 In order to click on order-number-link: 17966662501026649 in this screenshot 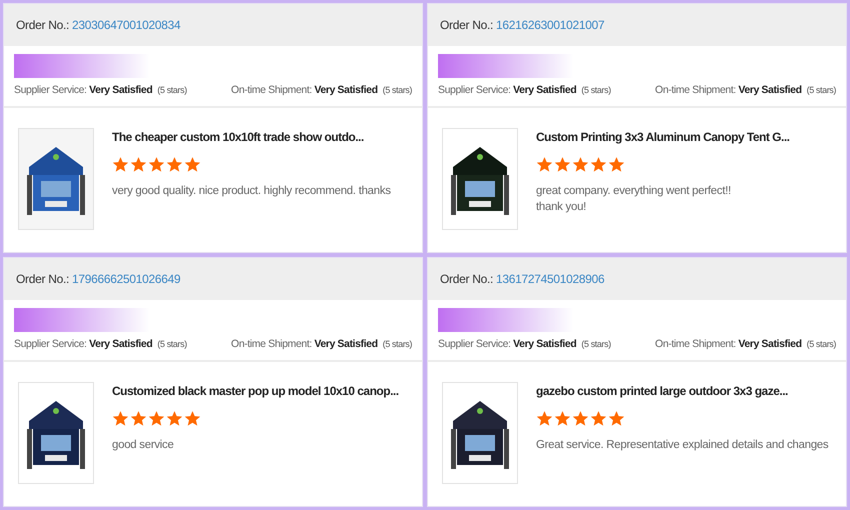, I will do `click(126, 279)`.